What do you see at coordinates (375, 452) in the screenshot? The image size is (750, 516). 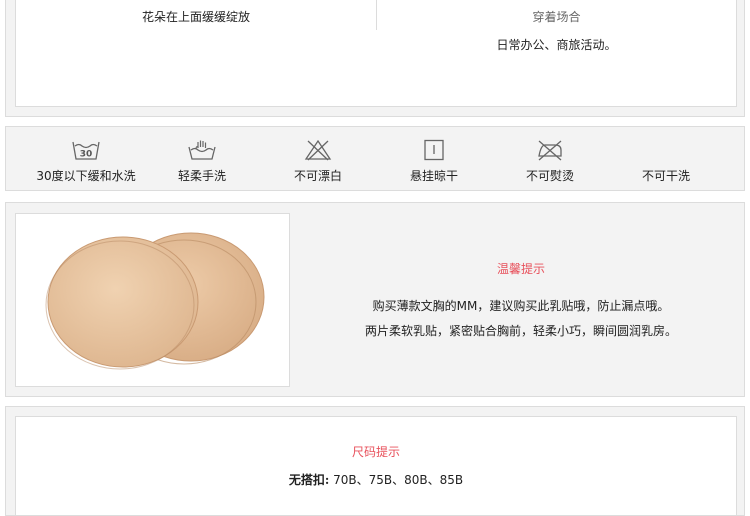 I see `size-title: 尺码提示` at bounding box center [375, 452].